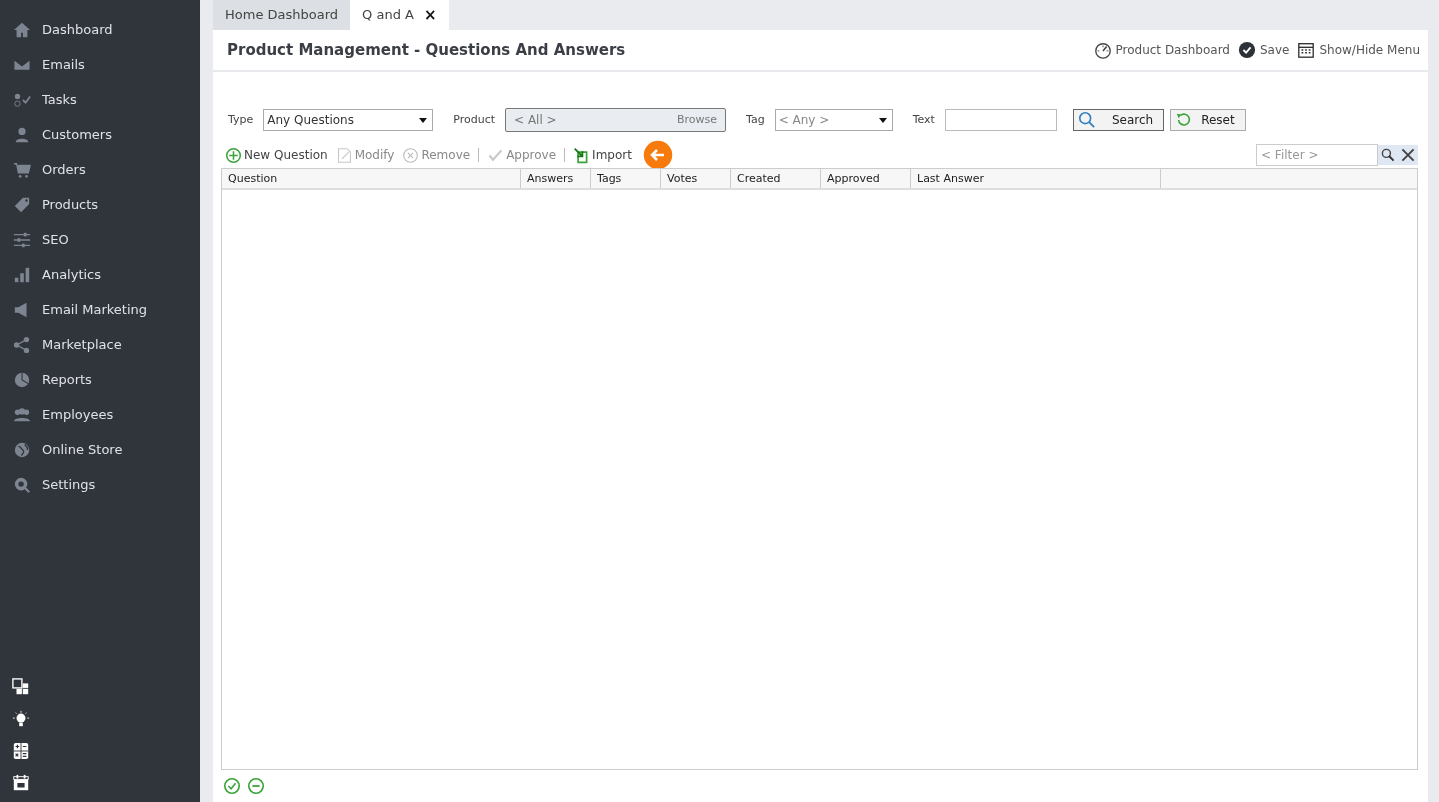  Describe the element at coordinates (556, 178) in the screenshot. I see `column-header: Answers` at that location.